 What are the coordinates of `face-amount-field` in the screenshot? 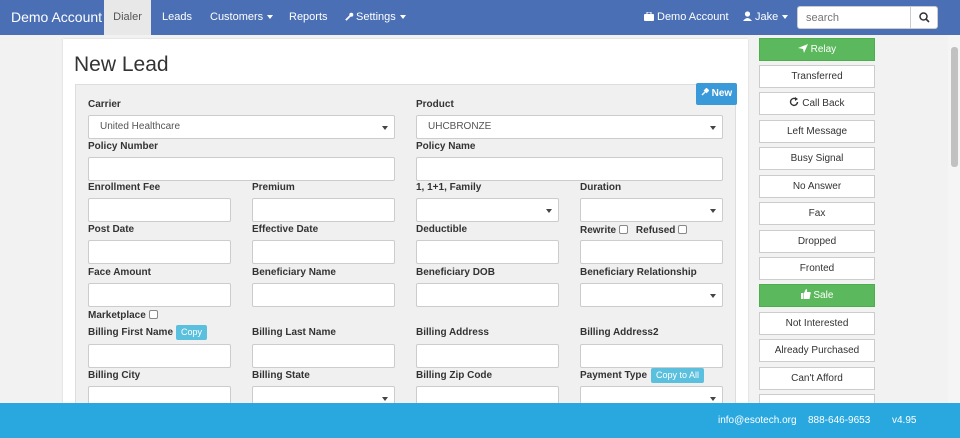 It's located at (159, 295).